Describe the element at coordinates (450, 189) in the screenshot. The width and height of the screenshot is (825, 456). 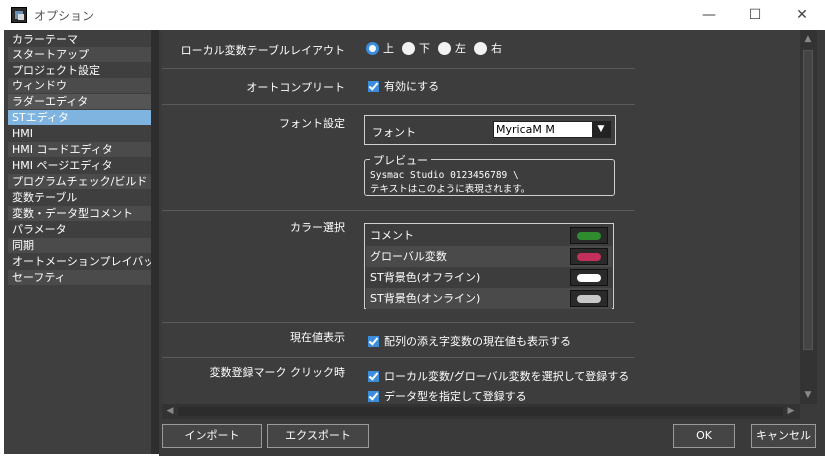
I see `preview-line-2: テキストはこのように表現されます。` at that location.